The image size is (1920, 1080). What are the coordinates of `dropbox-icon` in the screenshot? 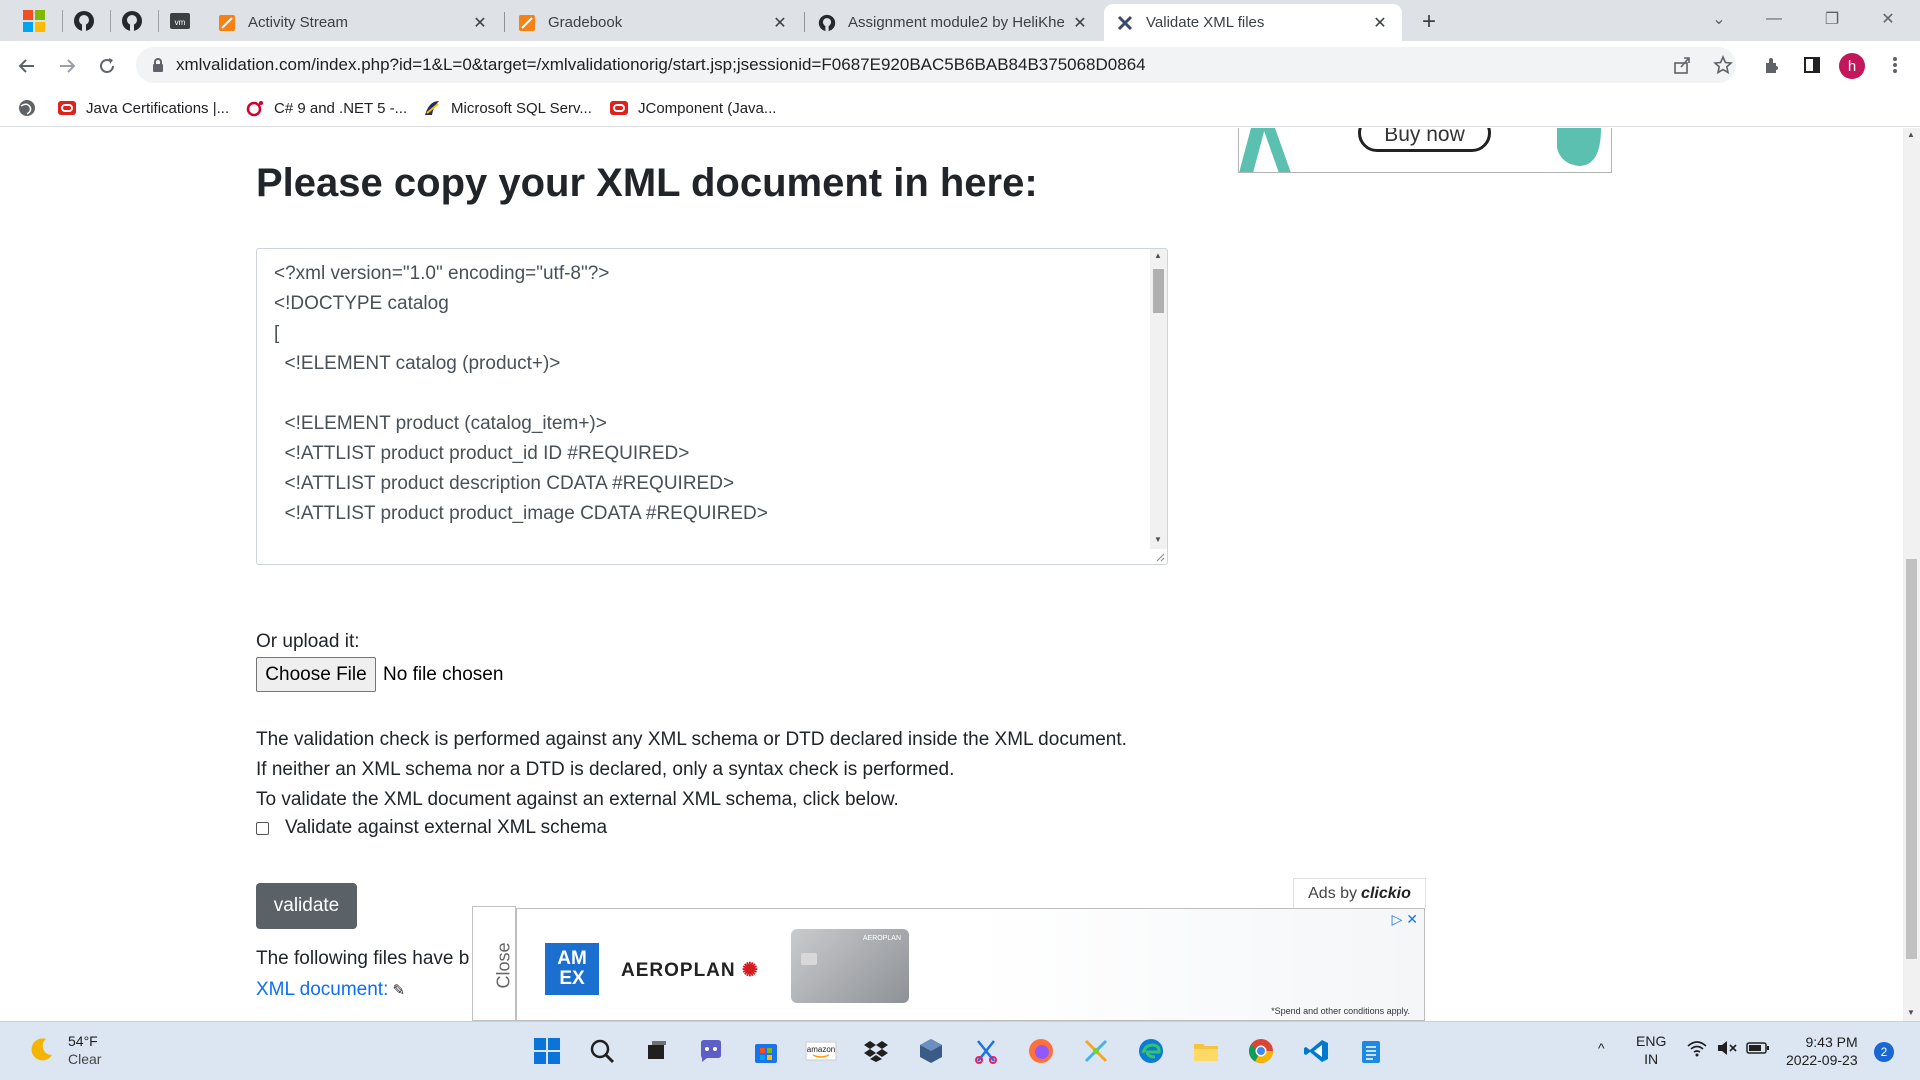 It's located at (876, 1051).